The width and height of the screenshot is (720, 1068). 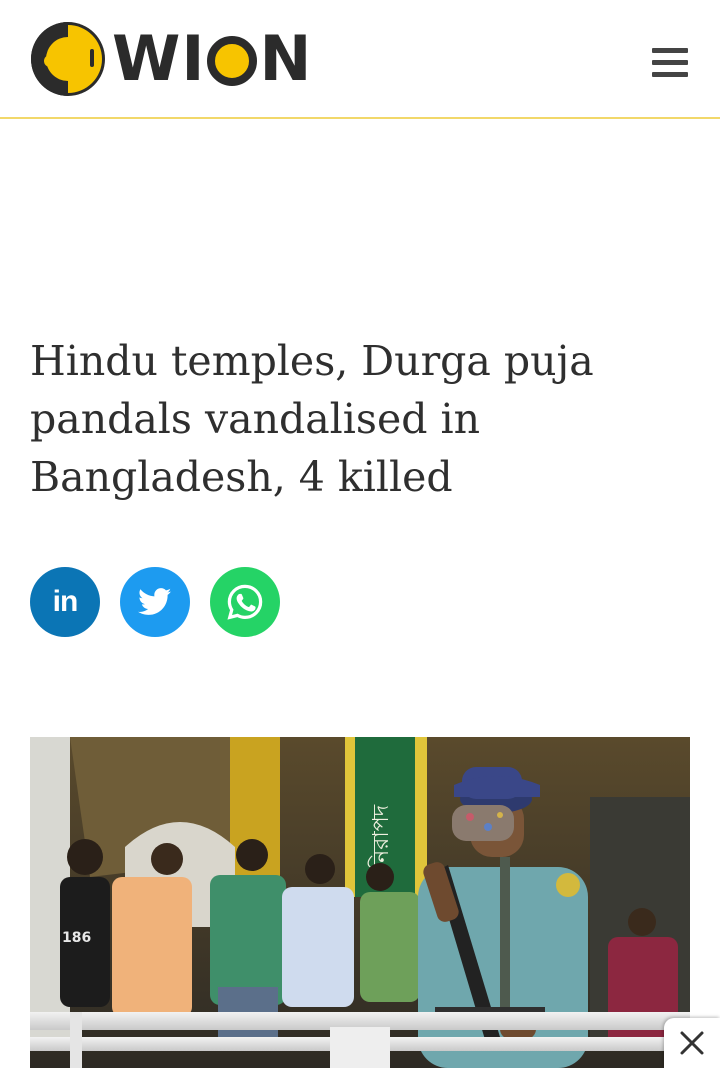 I want to click on wordmark-w: W, so click(x=147, y=58).